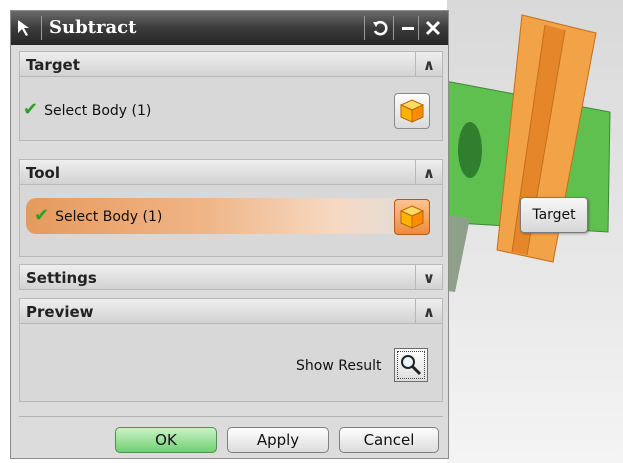 Image resolution: width=623 pixels, height=463 pixels. What do you see at coordinates (389, 440) in the screenshot?
I see `cancel-button: Cancel` at bounding box center [389, 440].